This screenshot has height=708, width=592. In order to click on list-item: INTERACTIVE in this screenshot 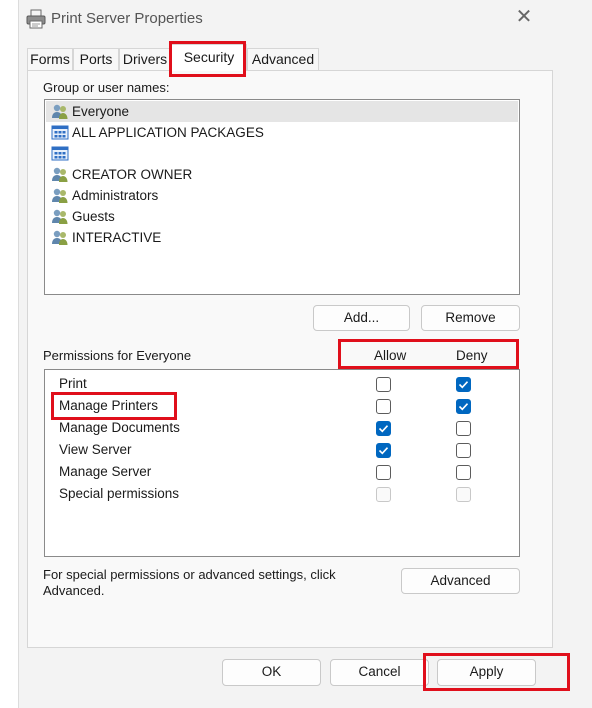, I will do `click(282, 237)`.